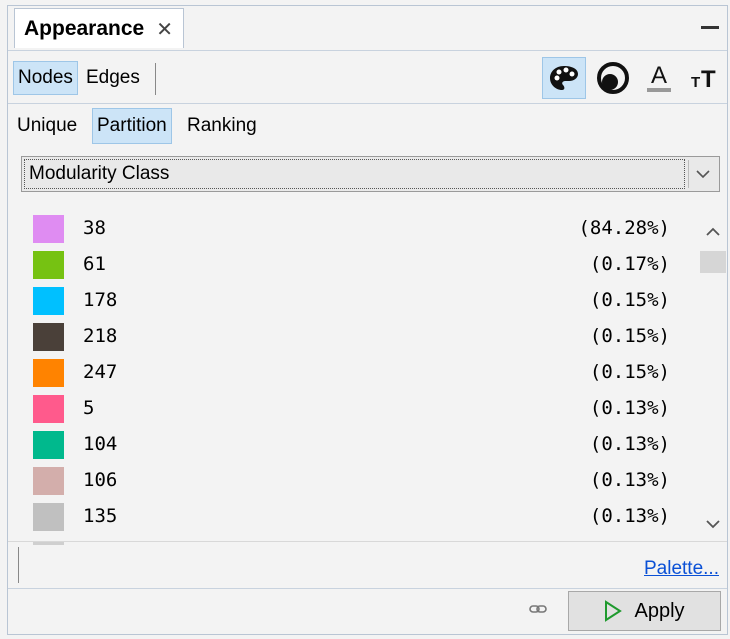 This screenshot has width=730, height=639. What do you see at coordinates (100, 336) in the screenshot?
I see `partition-value: 218` at bounding box center [100, 336].